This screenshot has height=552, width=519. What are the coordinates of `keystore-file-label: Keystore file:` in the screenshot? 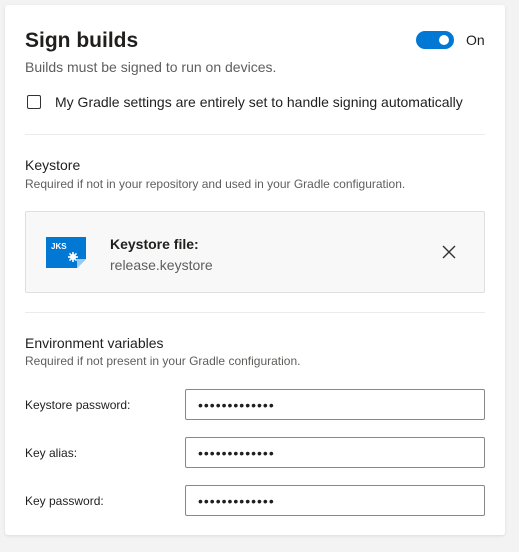 It's located at (154, 244).